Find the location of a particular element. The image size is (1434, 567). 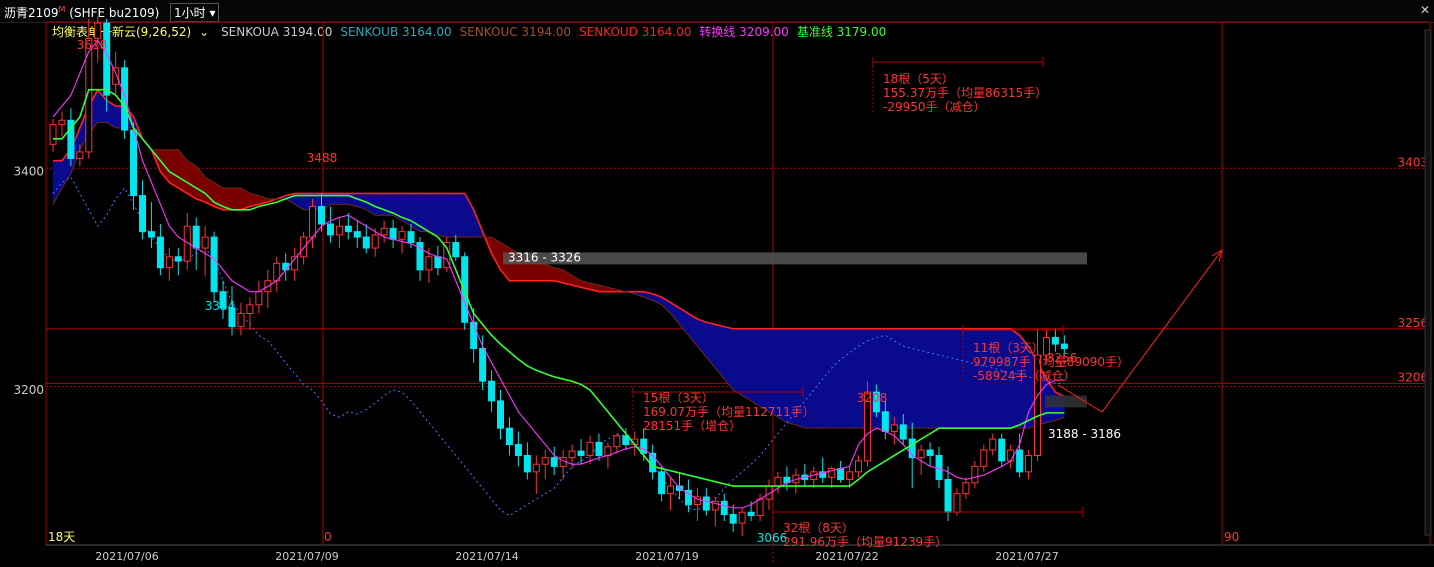

y-label-3400: 3400 is located at coordinates (28, 172).